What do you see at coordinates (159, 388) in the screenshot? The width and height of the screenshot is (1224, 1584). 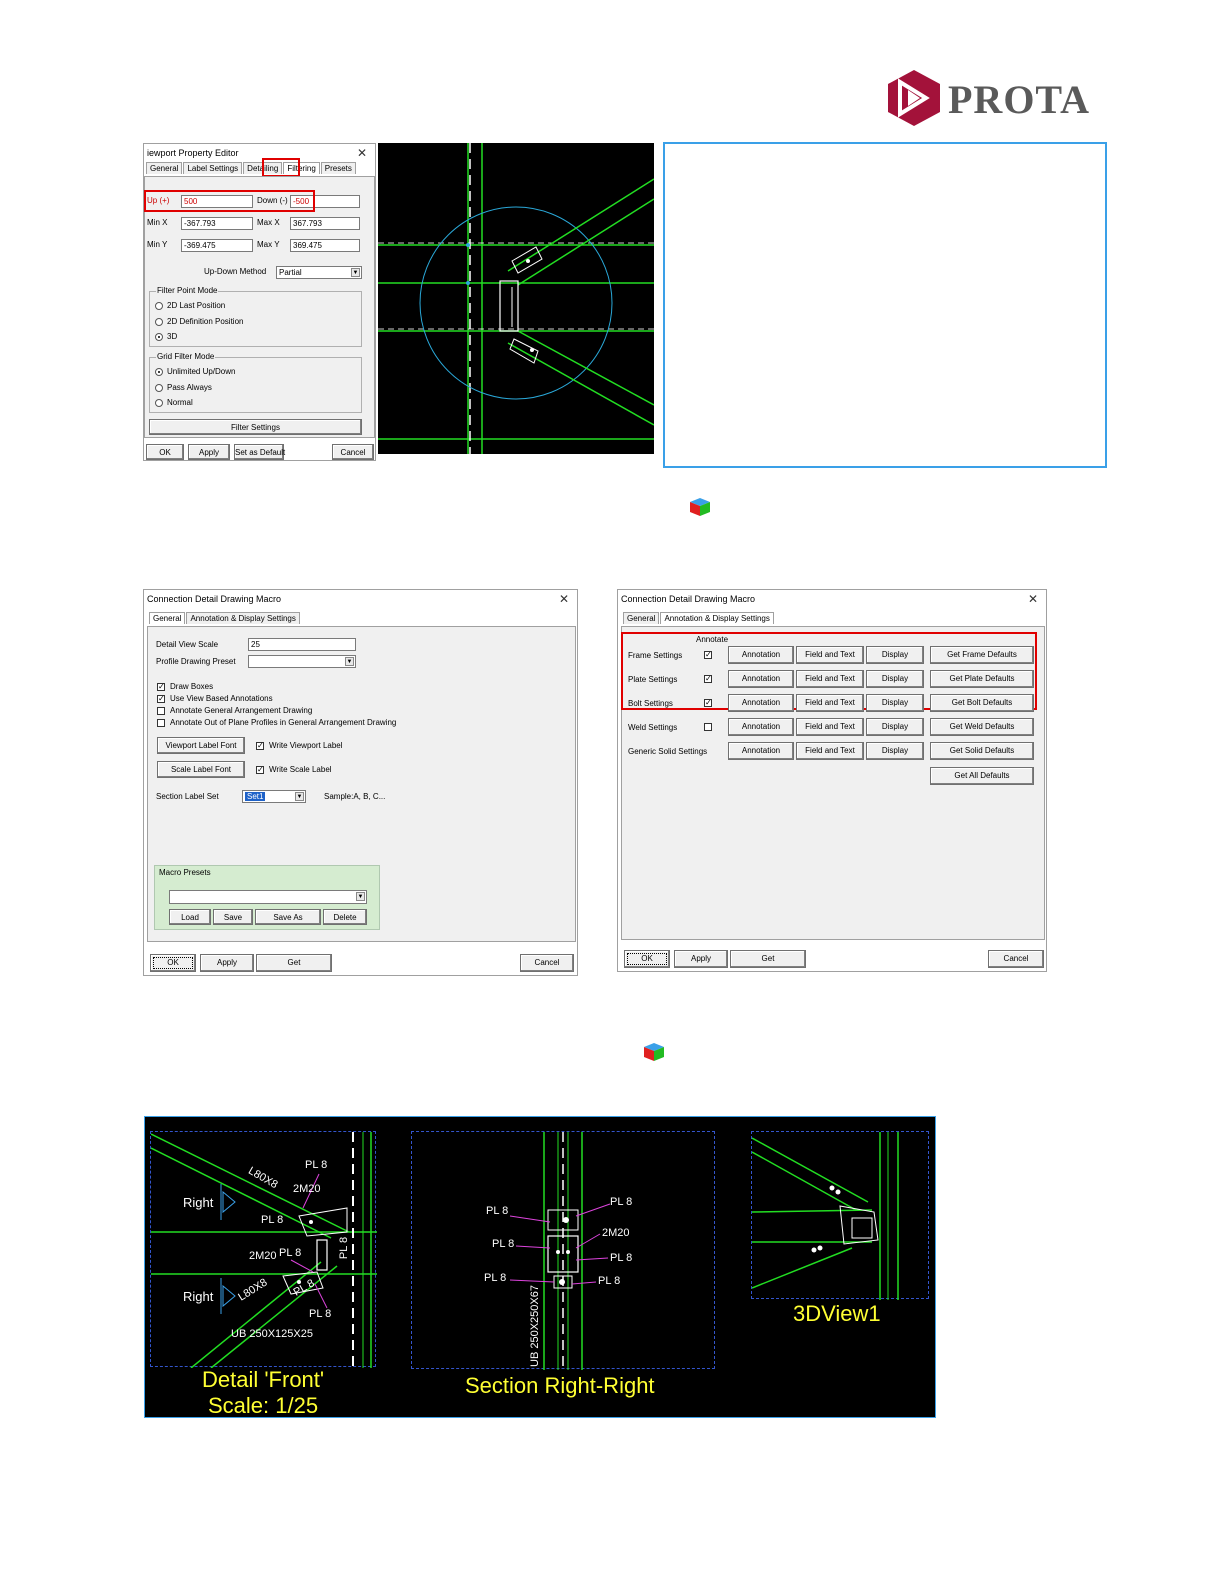 I see `radio-pass-always` at bounding box center [159, 388].